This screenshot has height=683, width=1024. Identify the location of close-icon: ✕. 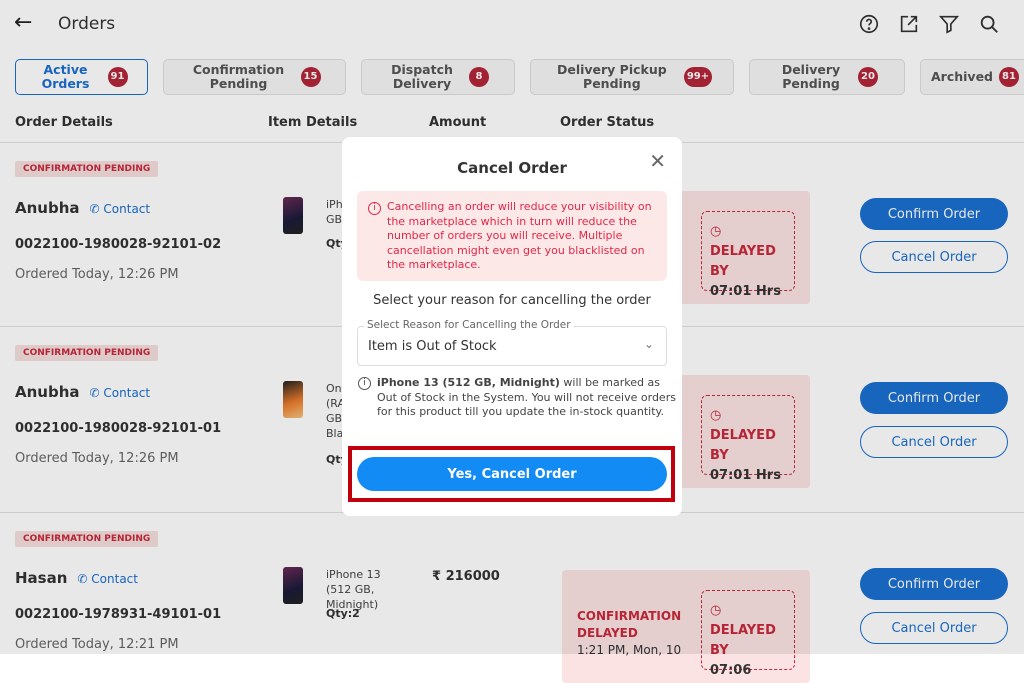
(657, 161).